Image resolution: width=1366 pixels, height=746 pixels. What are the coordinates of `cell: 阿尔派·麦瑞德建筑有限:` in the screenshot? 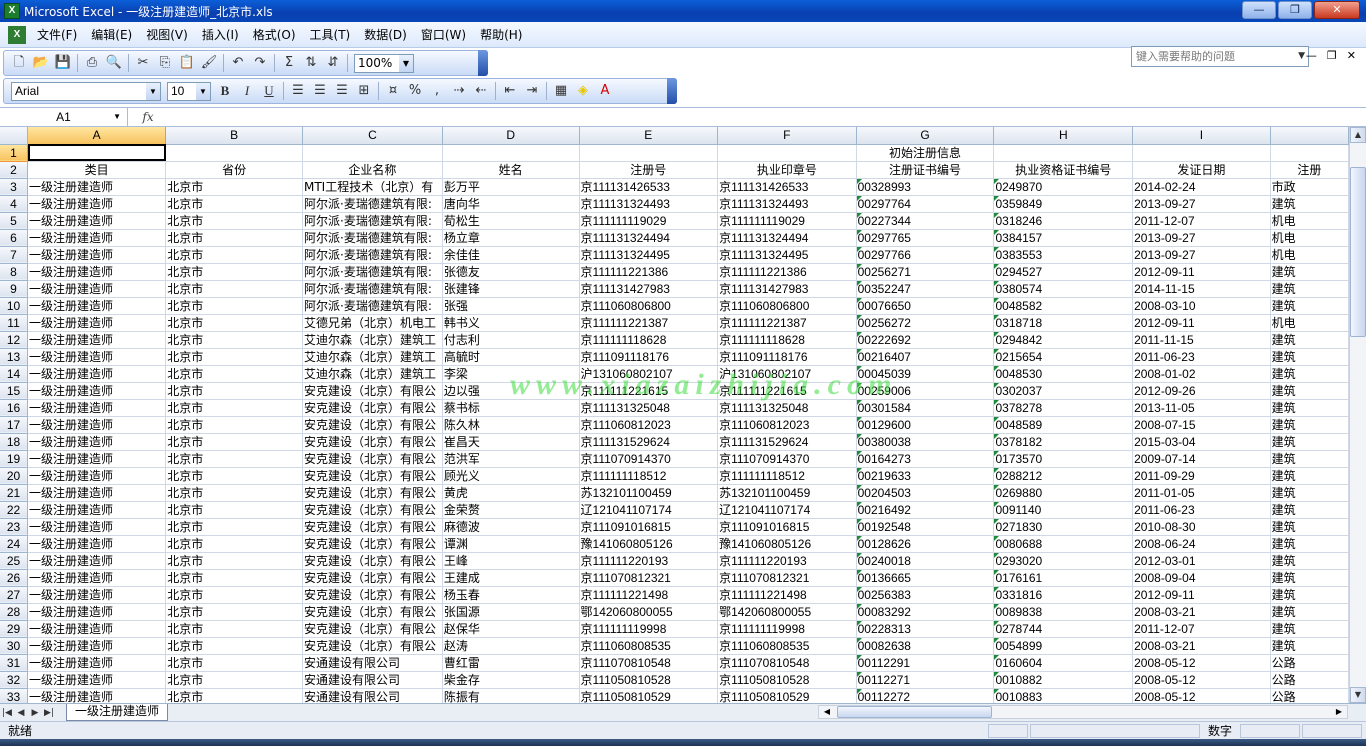 It's located at (372, 255).